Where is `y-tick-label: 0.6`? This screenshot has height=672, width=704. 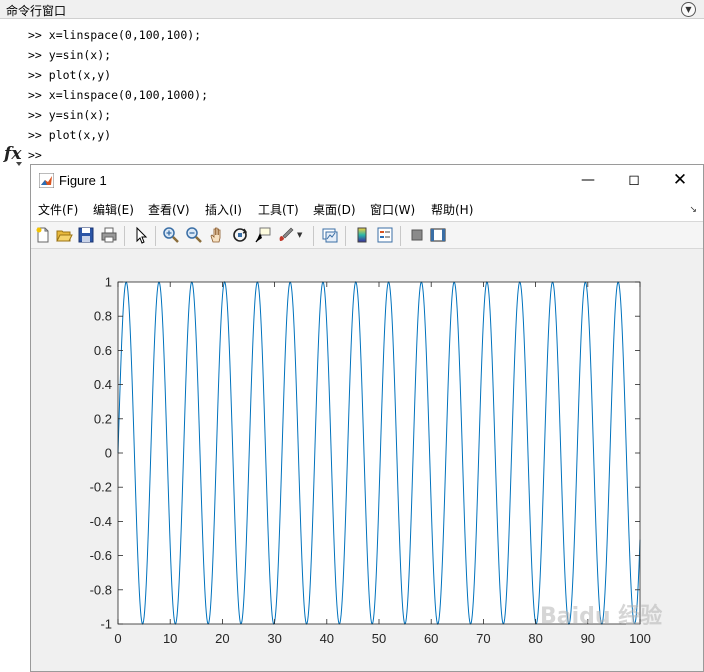
y-tick-label: 0.6 is located at coordinates (103, 350).